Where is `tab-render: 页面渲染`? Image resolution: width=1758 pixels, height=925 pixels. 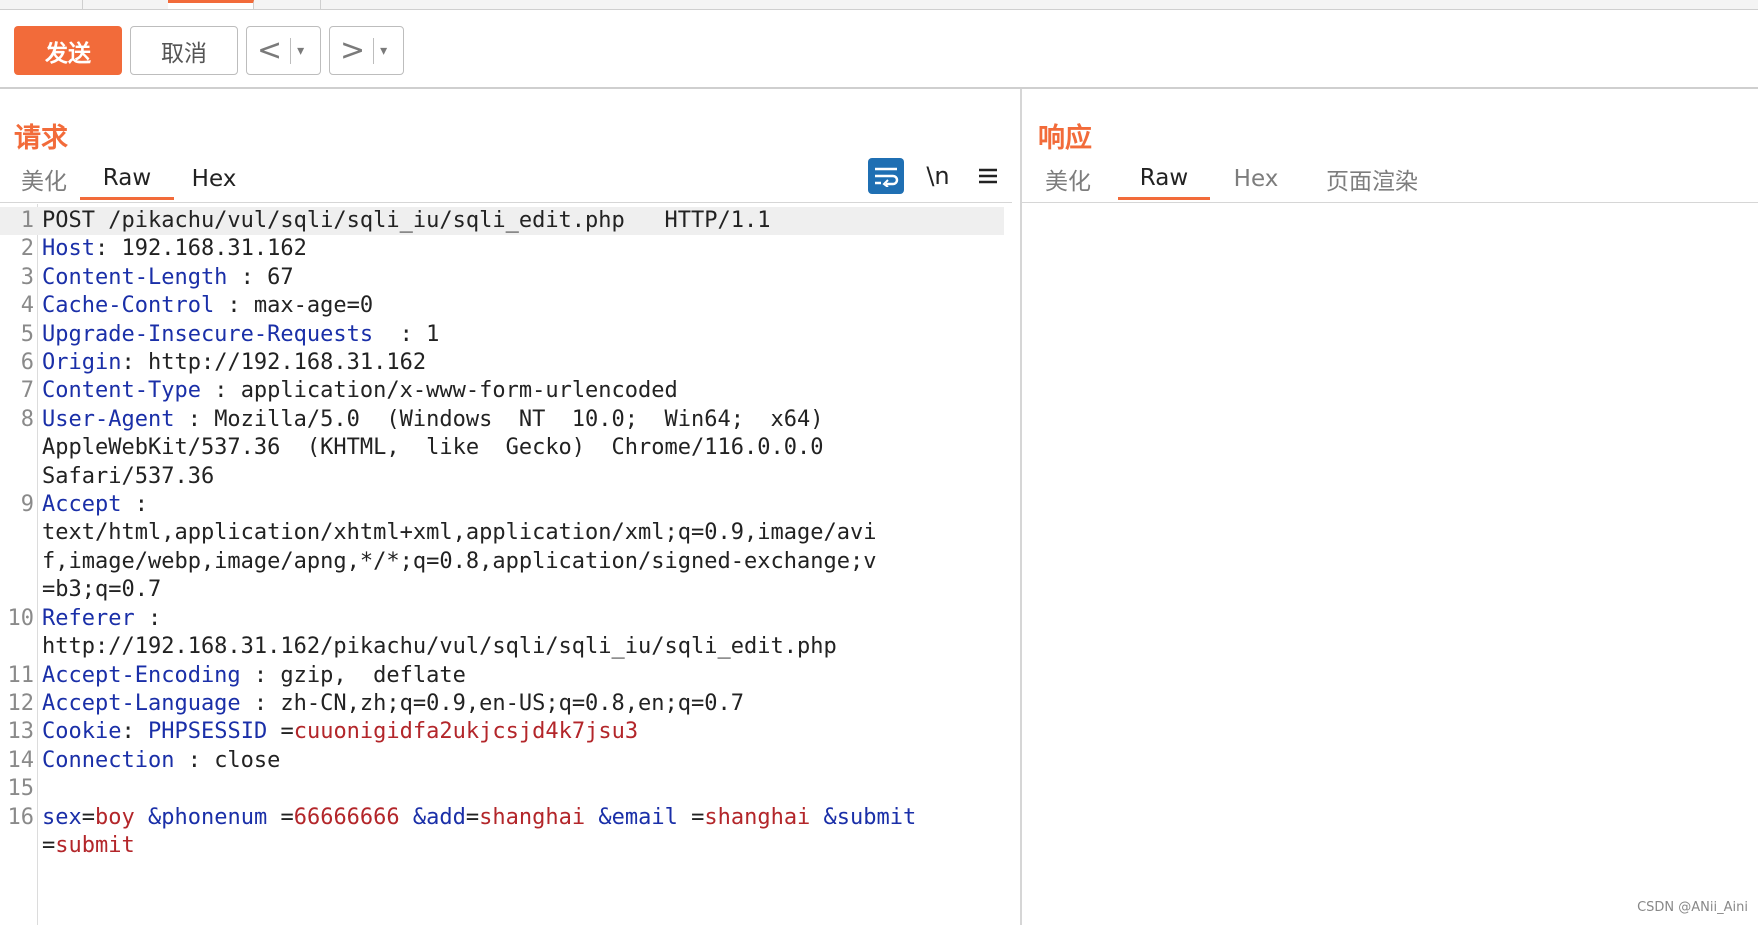 tab-render: 页面渲染 is located at coordinates (1372, 179).